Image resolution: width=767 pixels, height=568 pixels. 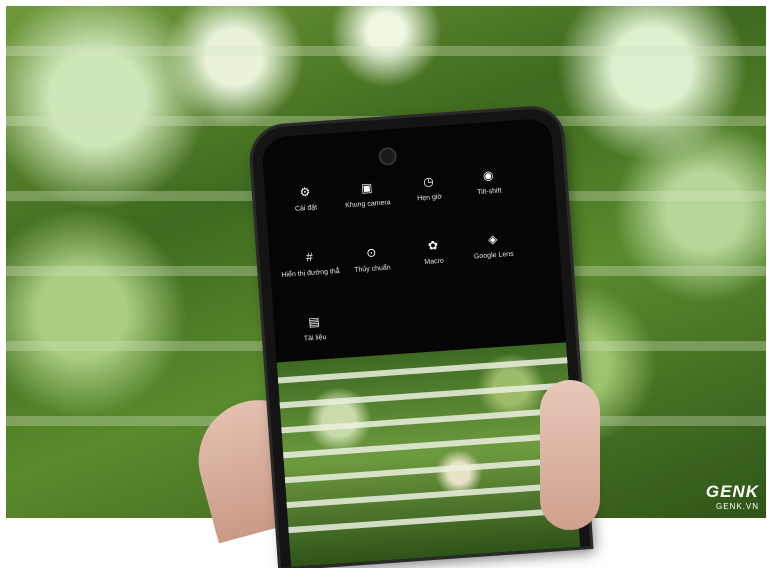 What do you see at coordinates (430, 198) in the screenshot?
I see `menu-item-label: Hẹn giờ` at bounding box center [430, 198].